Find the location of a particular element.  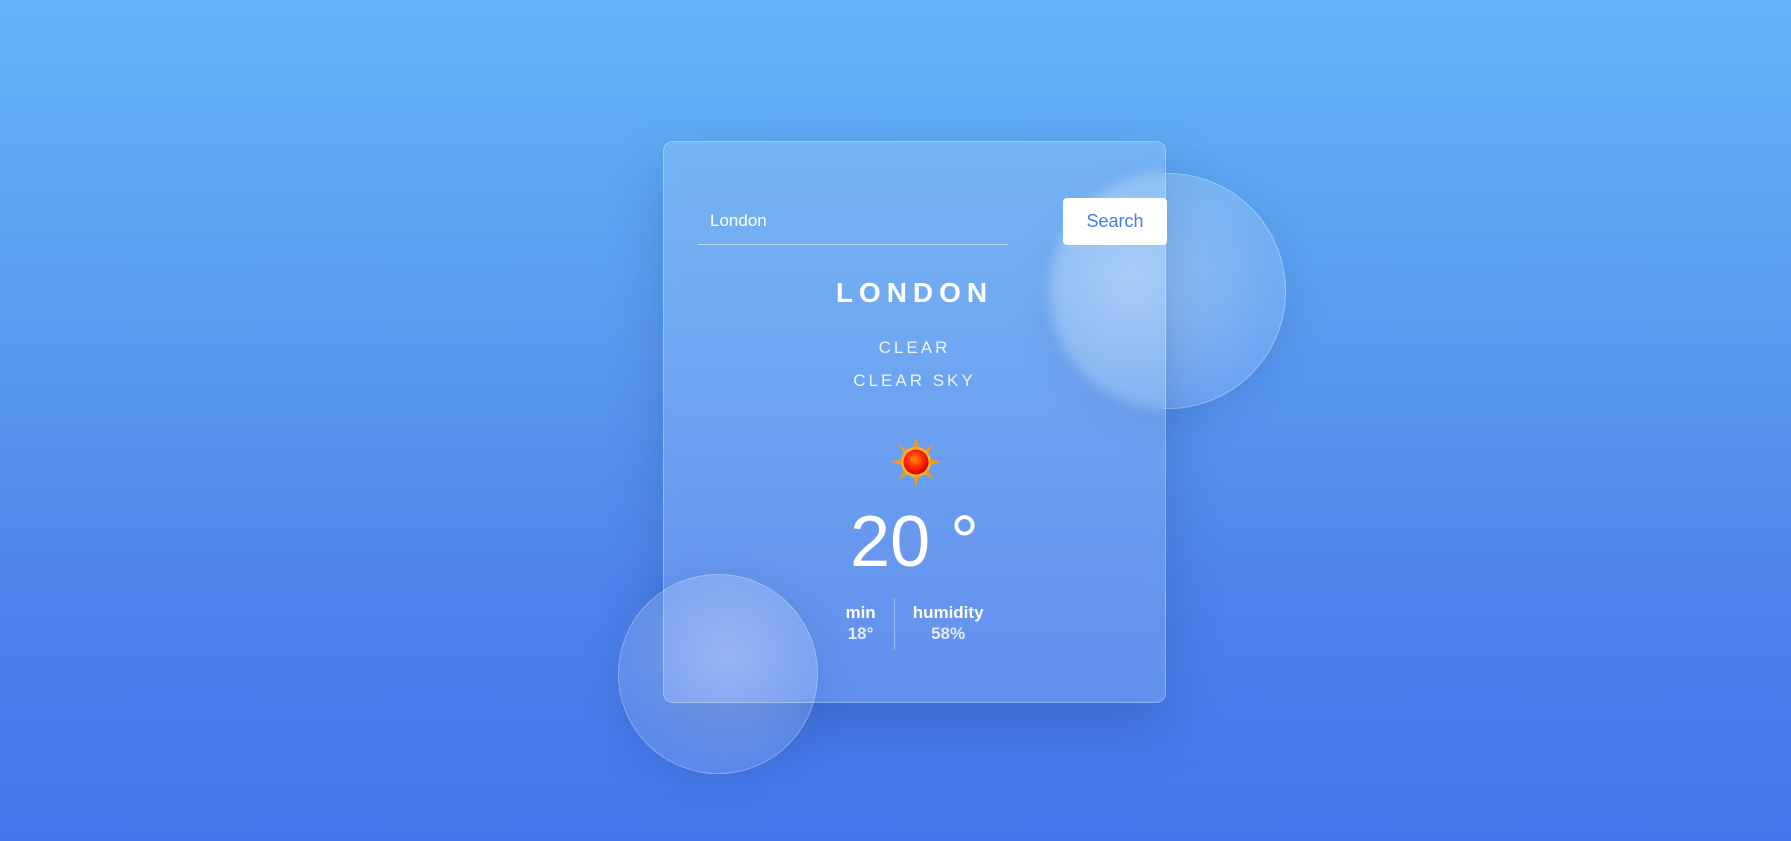

weather-description: CLEAR SKY is located at coordinates (914, 380).